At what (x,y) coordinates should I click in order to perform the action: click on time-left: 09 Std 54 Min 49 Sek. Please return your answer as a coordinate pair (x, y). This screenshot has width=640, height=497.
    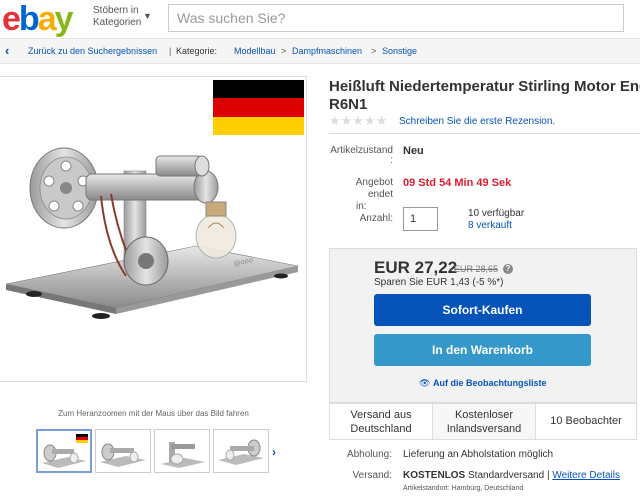
    Looking at the image, I should click on (457, 183).